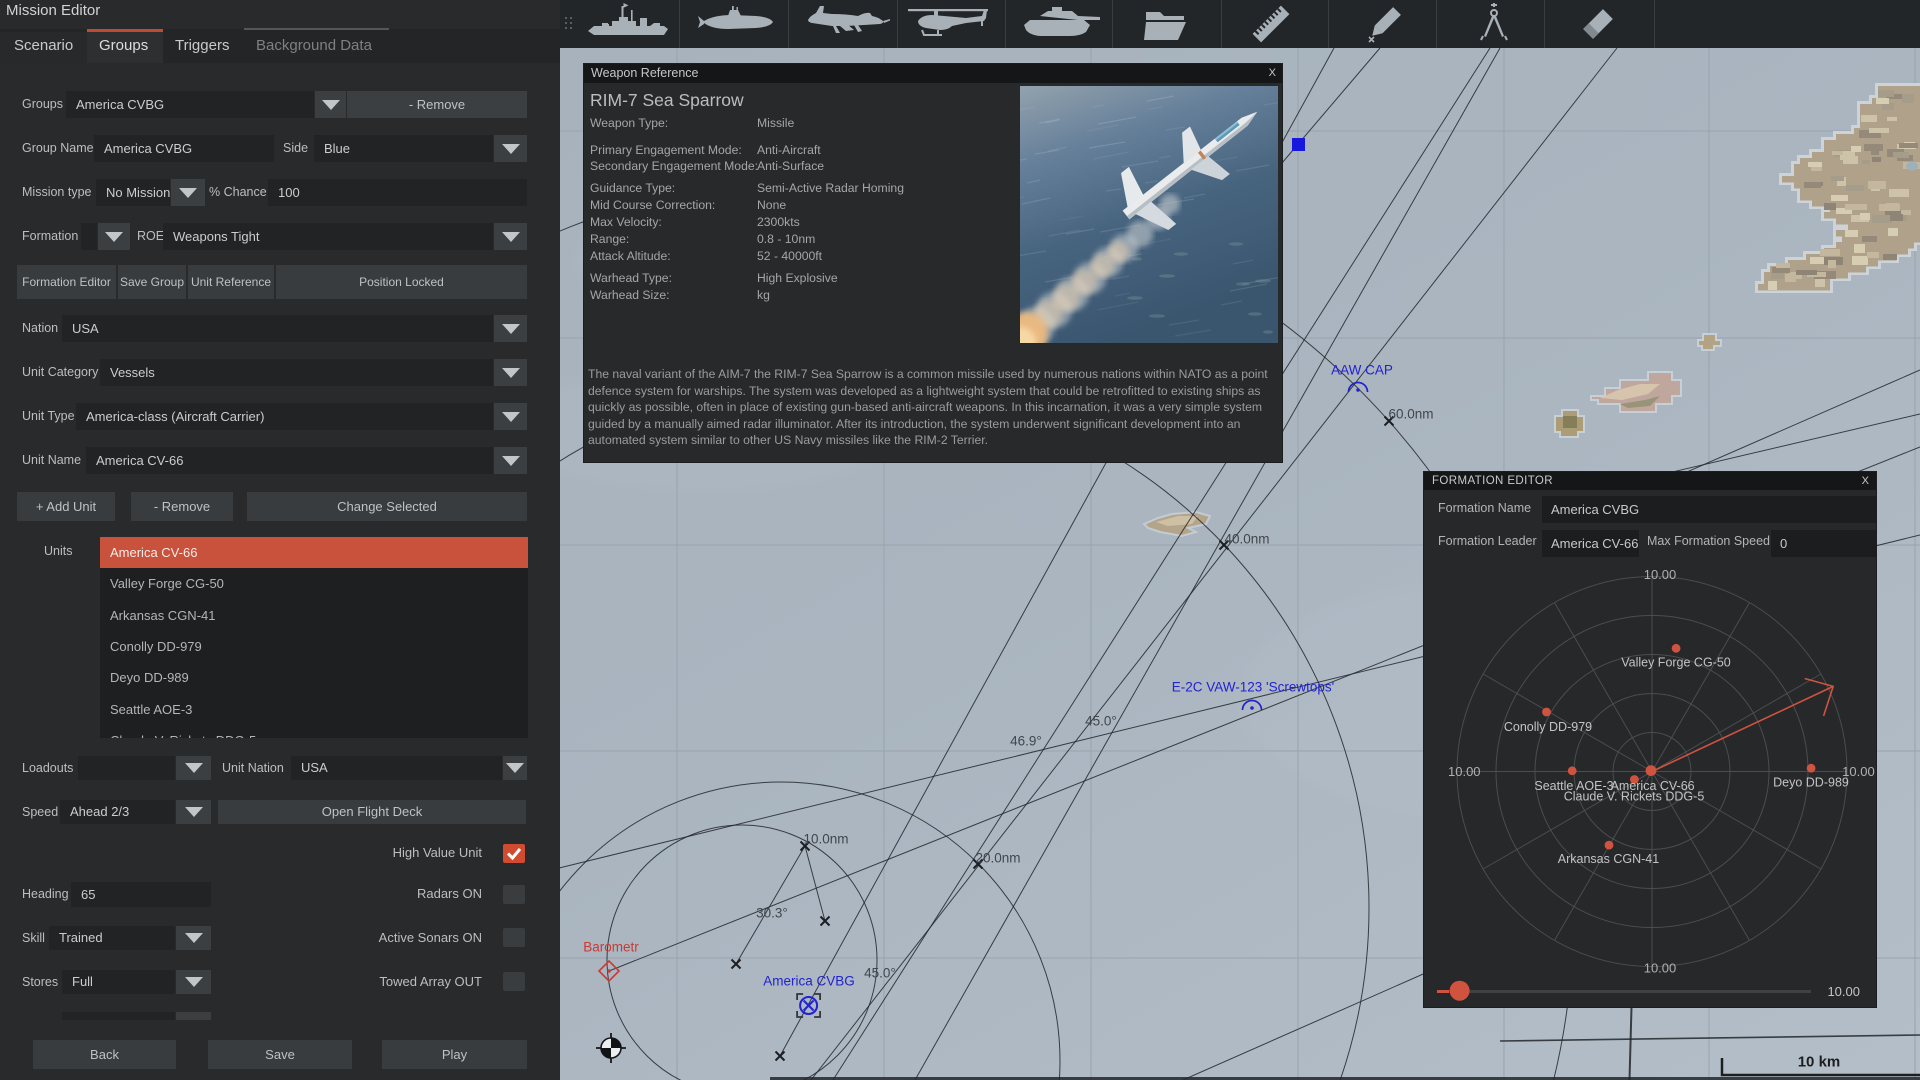 The height and width of the screenshot is (1080, 1920). Describe the element at coordinates (1026, 741) in the screenshot. I see `svg-text: 46.9°` at that location.